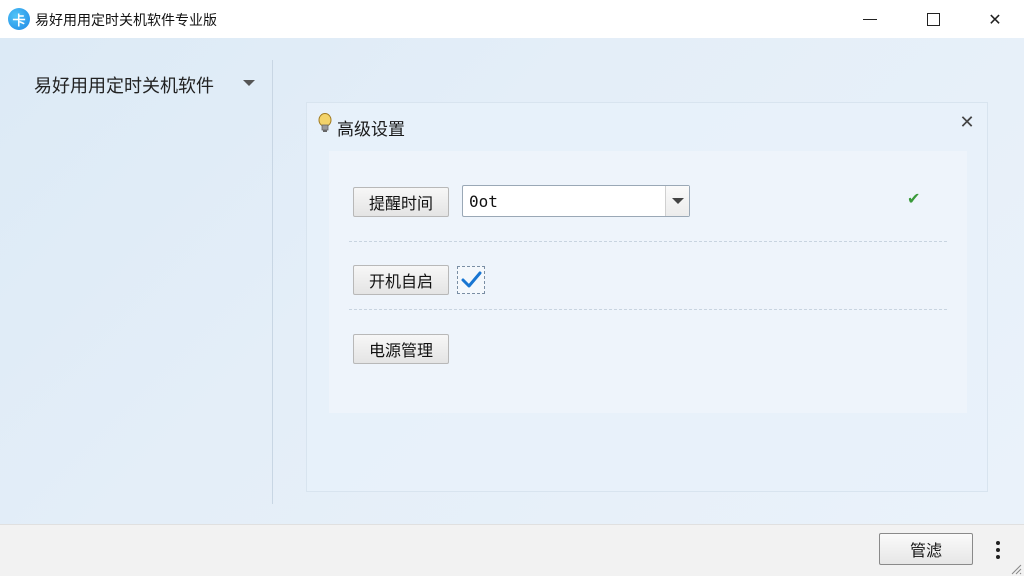  I want to click on app-logo-text: 卡, so click(19, 21).